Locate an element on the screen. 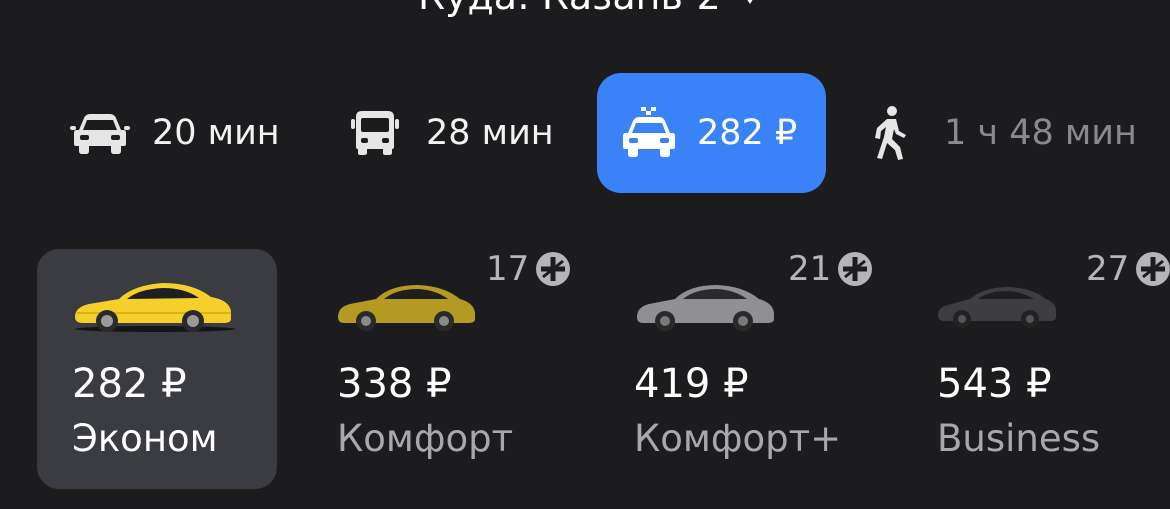 Image resolution: width=1170 pixels, height=509 pixels. destination-label: Куда: Казань-2 is located at coordinates (569, 9).